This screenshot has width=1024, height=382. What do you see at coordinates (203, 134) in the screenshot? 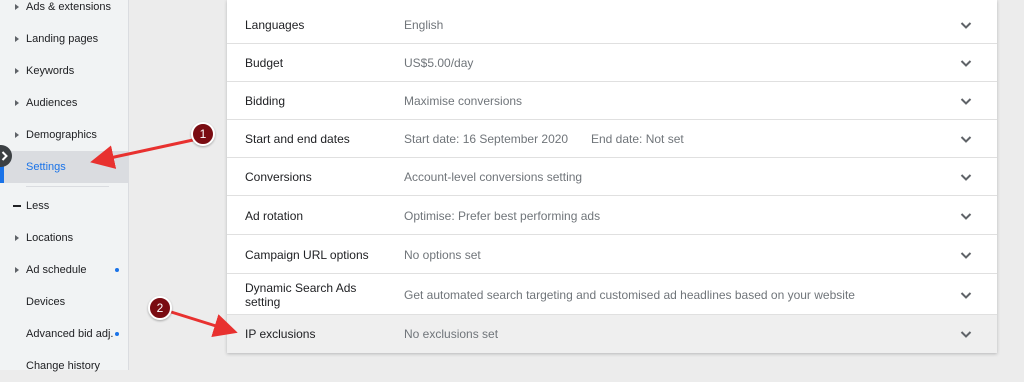
I see `annotation-badge-1: 1` at bounding box center [203, 134].